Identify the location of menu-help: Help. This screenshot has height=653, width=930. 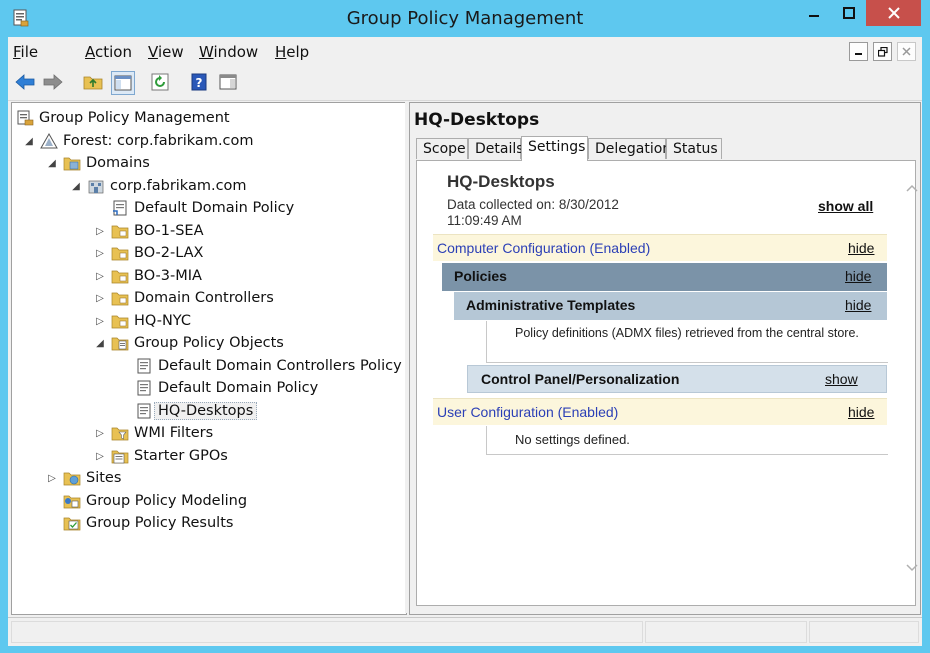
(292, 52).